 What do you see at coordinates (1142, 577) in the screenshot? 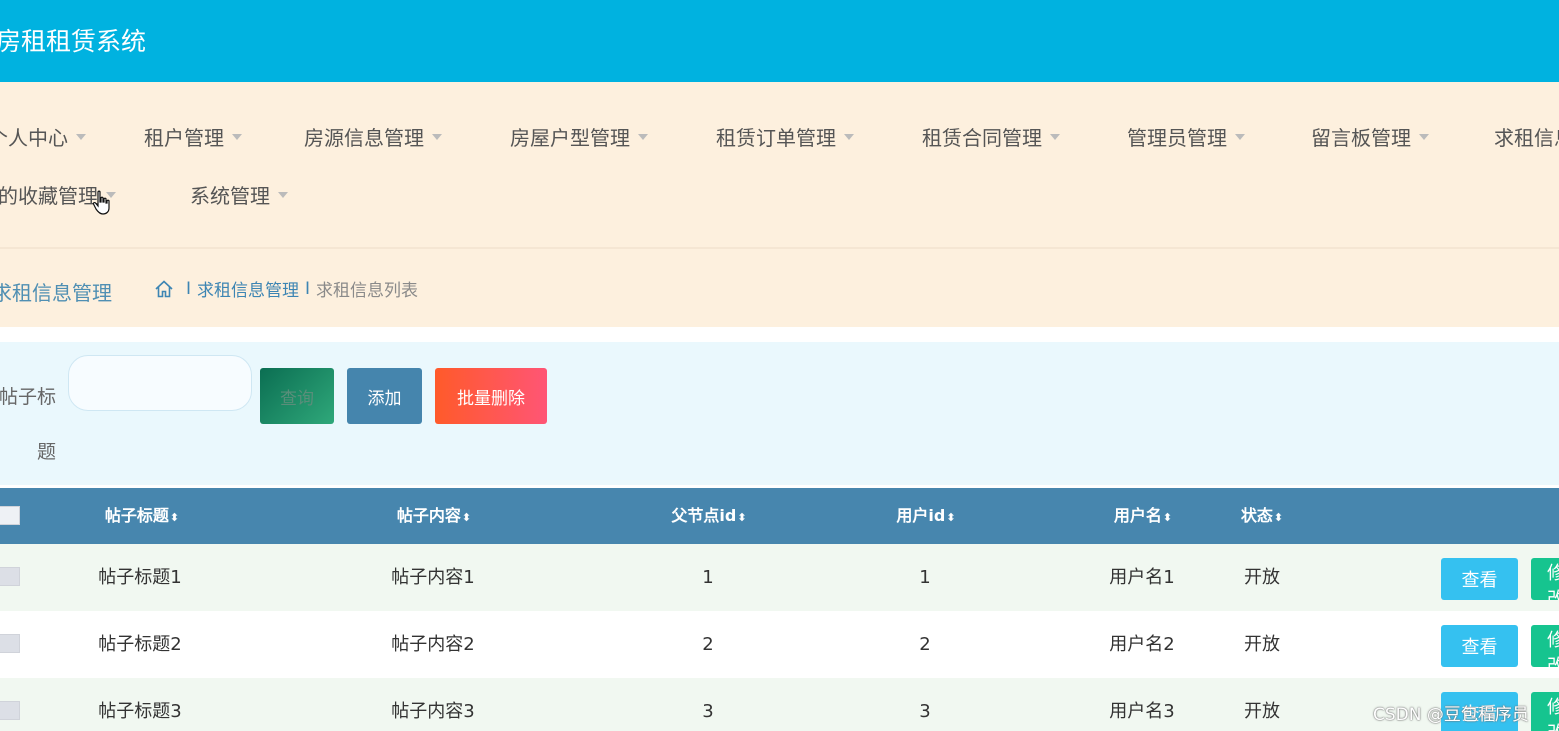
I see `cell-username: 用户名1` at bounding box center [1142, 577].